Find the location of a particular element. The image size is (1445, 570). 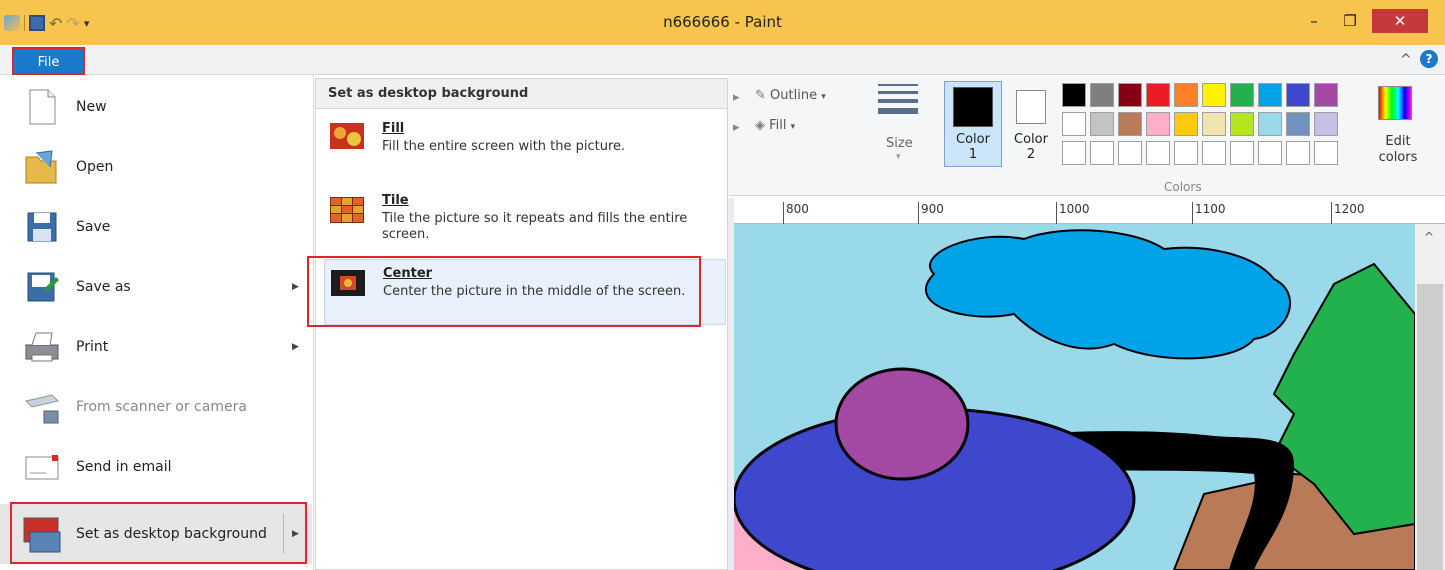

highlight-box-center is located at coordinates (504, 291).